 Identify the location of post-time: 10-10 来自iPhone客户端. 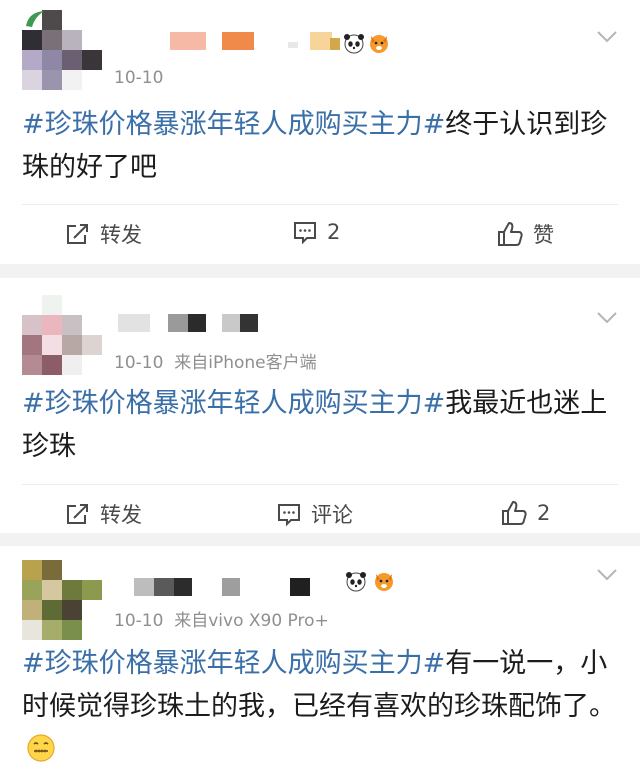
(215, 363).